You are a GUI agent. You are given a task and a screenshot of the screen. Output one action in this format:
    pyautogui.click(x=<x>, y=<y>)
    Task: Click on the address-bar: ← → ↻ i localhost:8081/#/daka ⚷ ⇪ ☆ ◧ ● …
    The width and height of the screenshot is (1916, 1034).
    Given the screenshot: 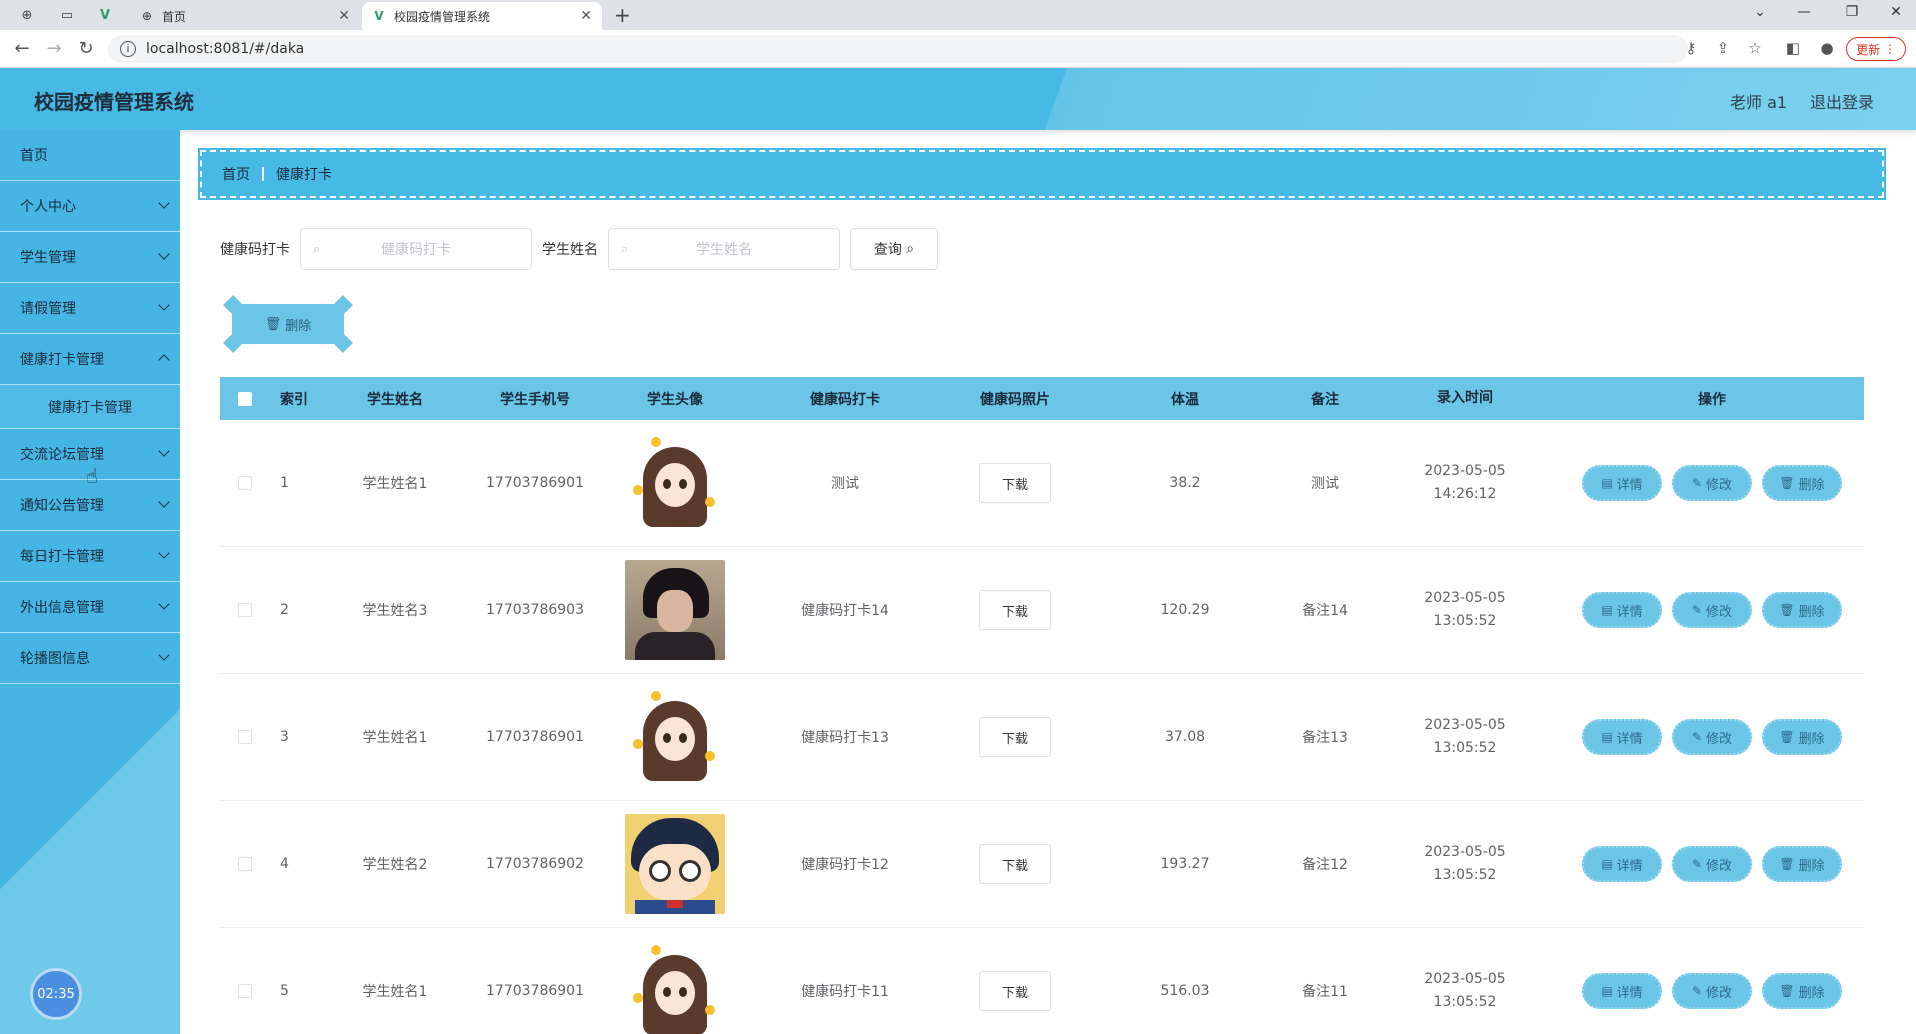 What is the action you would take?
    pyautogui.click(x=958, y=49)
    